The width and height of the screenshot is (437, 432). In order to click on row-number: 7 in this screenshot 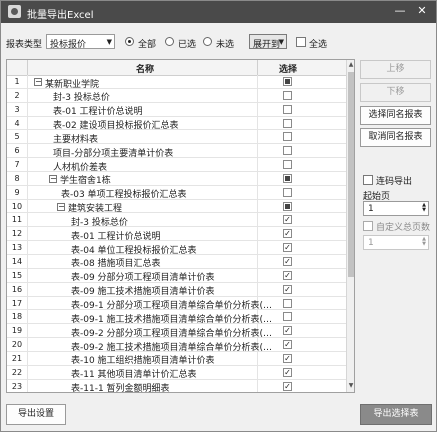, I will do `click(17, 165)`.